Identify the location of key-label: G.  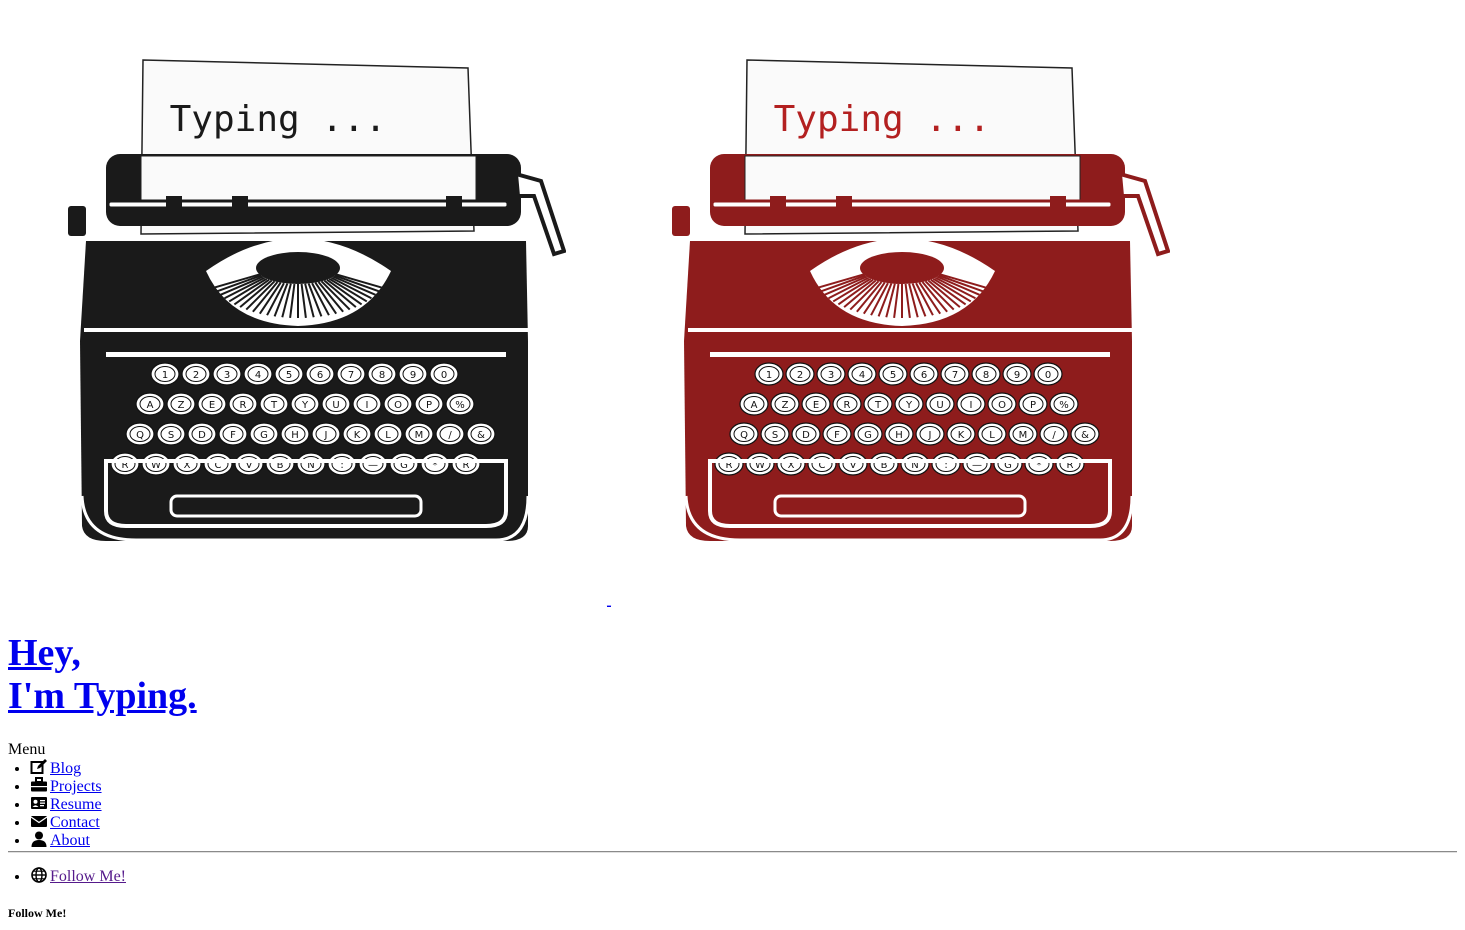
(264, 435).